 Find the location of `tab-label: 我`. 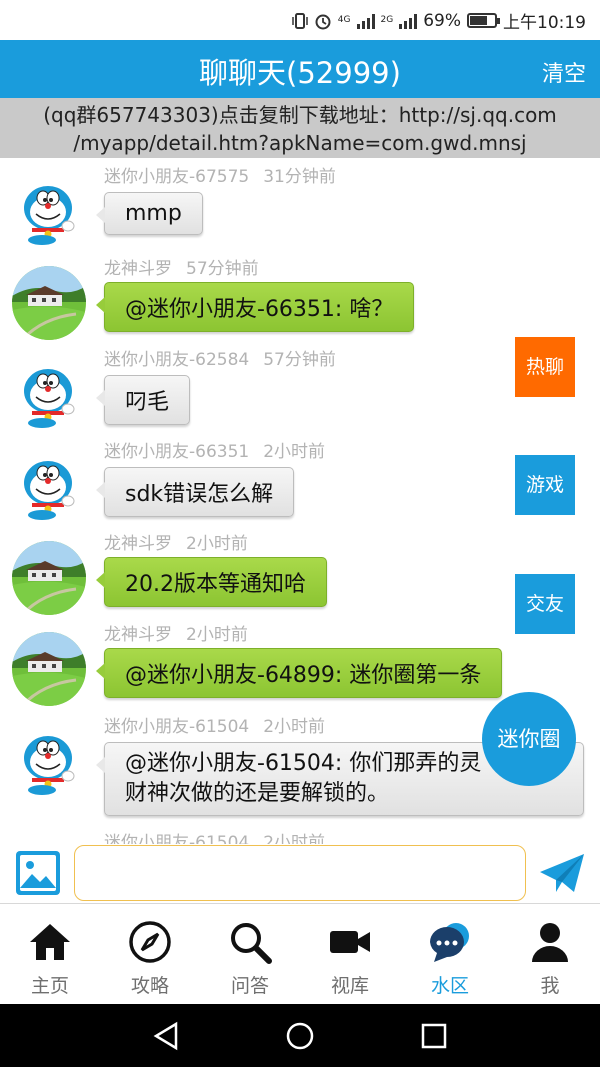

tab-label: 我 is located at coordinates (550, 986).